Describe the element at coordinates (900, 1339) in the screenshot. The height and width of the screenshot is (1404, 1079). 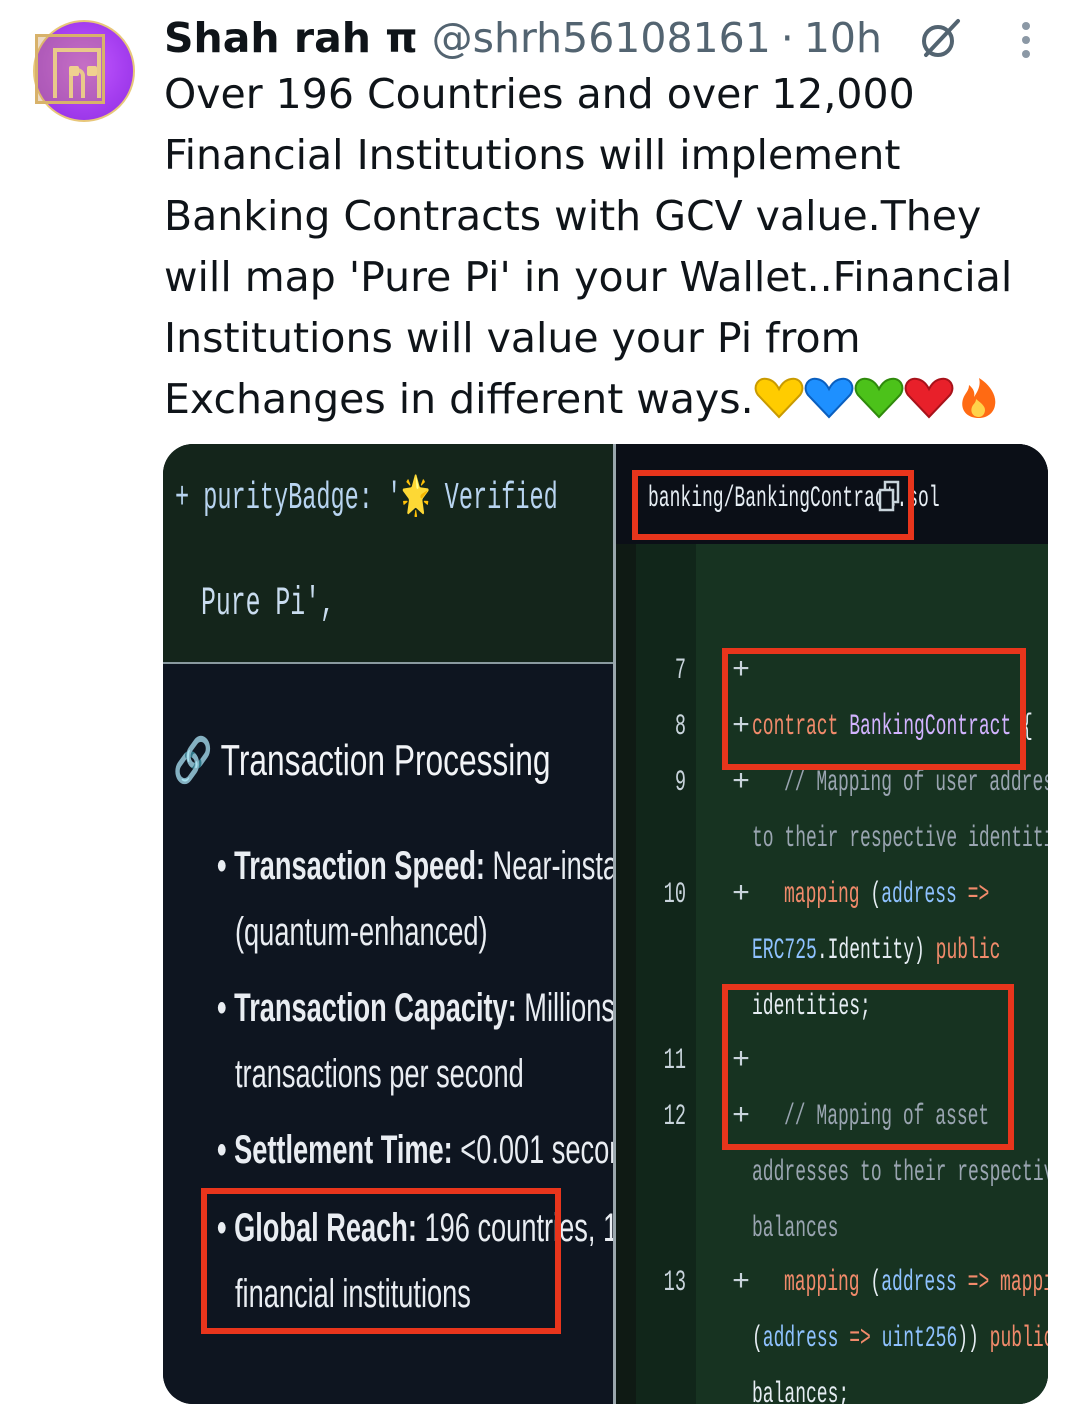
I see `code-line: (address => uint256)) public` at that location.